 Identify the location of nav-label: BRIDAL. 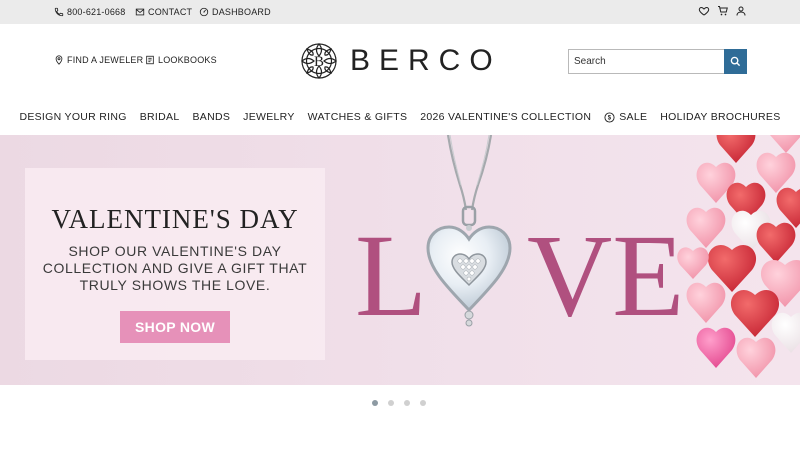
(159, 117).